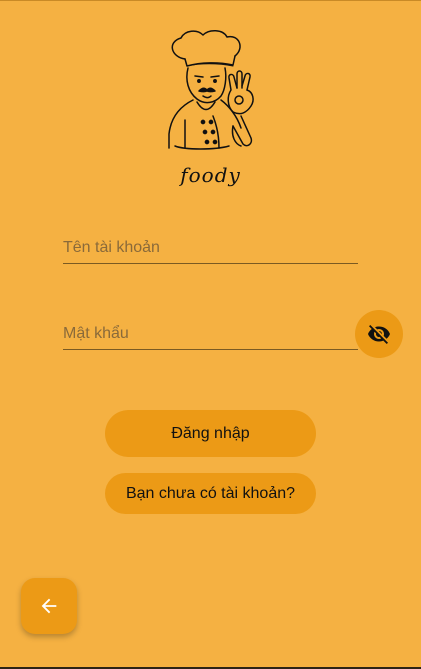  What do you see at coordinates (210, 90) in the screenshot?
I see `chef-logo-icon` at bounding box center [210, 90].